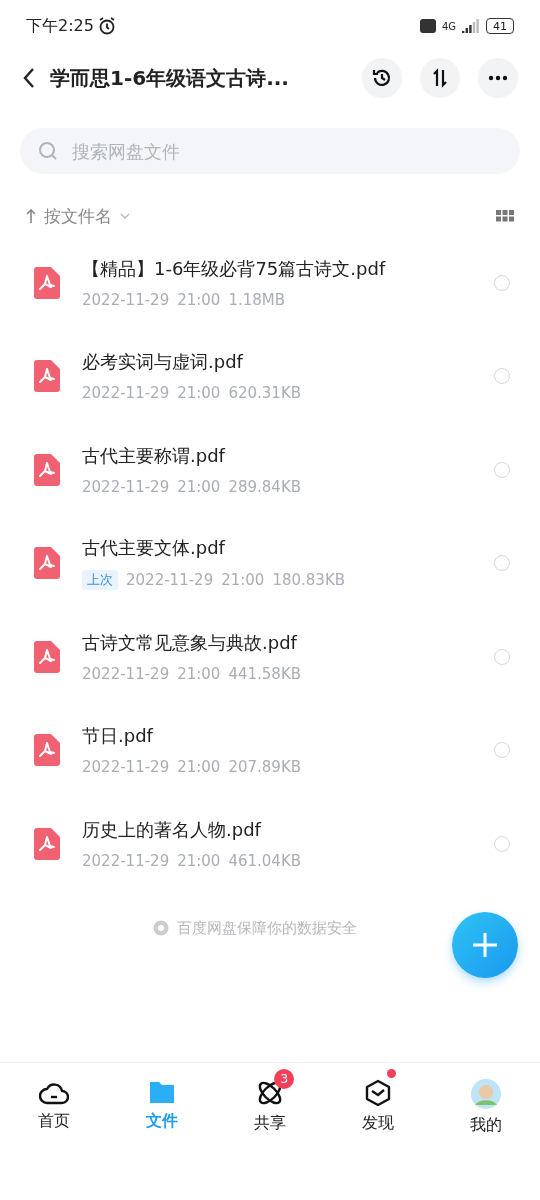  I want to click on more-button, so click(498, 78).